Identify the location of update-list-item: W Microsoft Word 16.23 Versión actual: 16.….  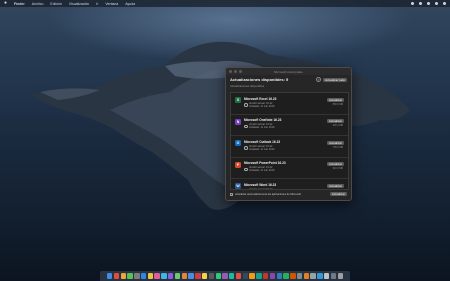
(289, 184).